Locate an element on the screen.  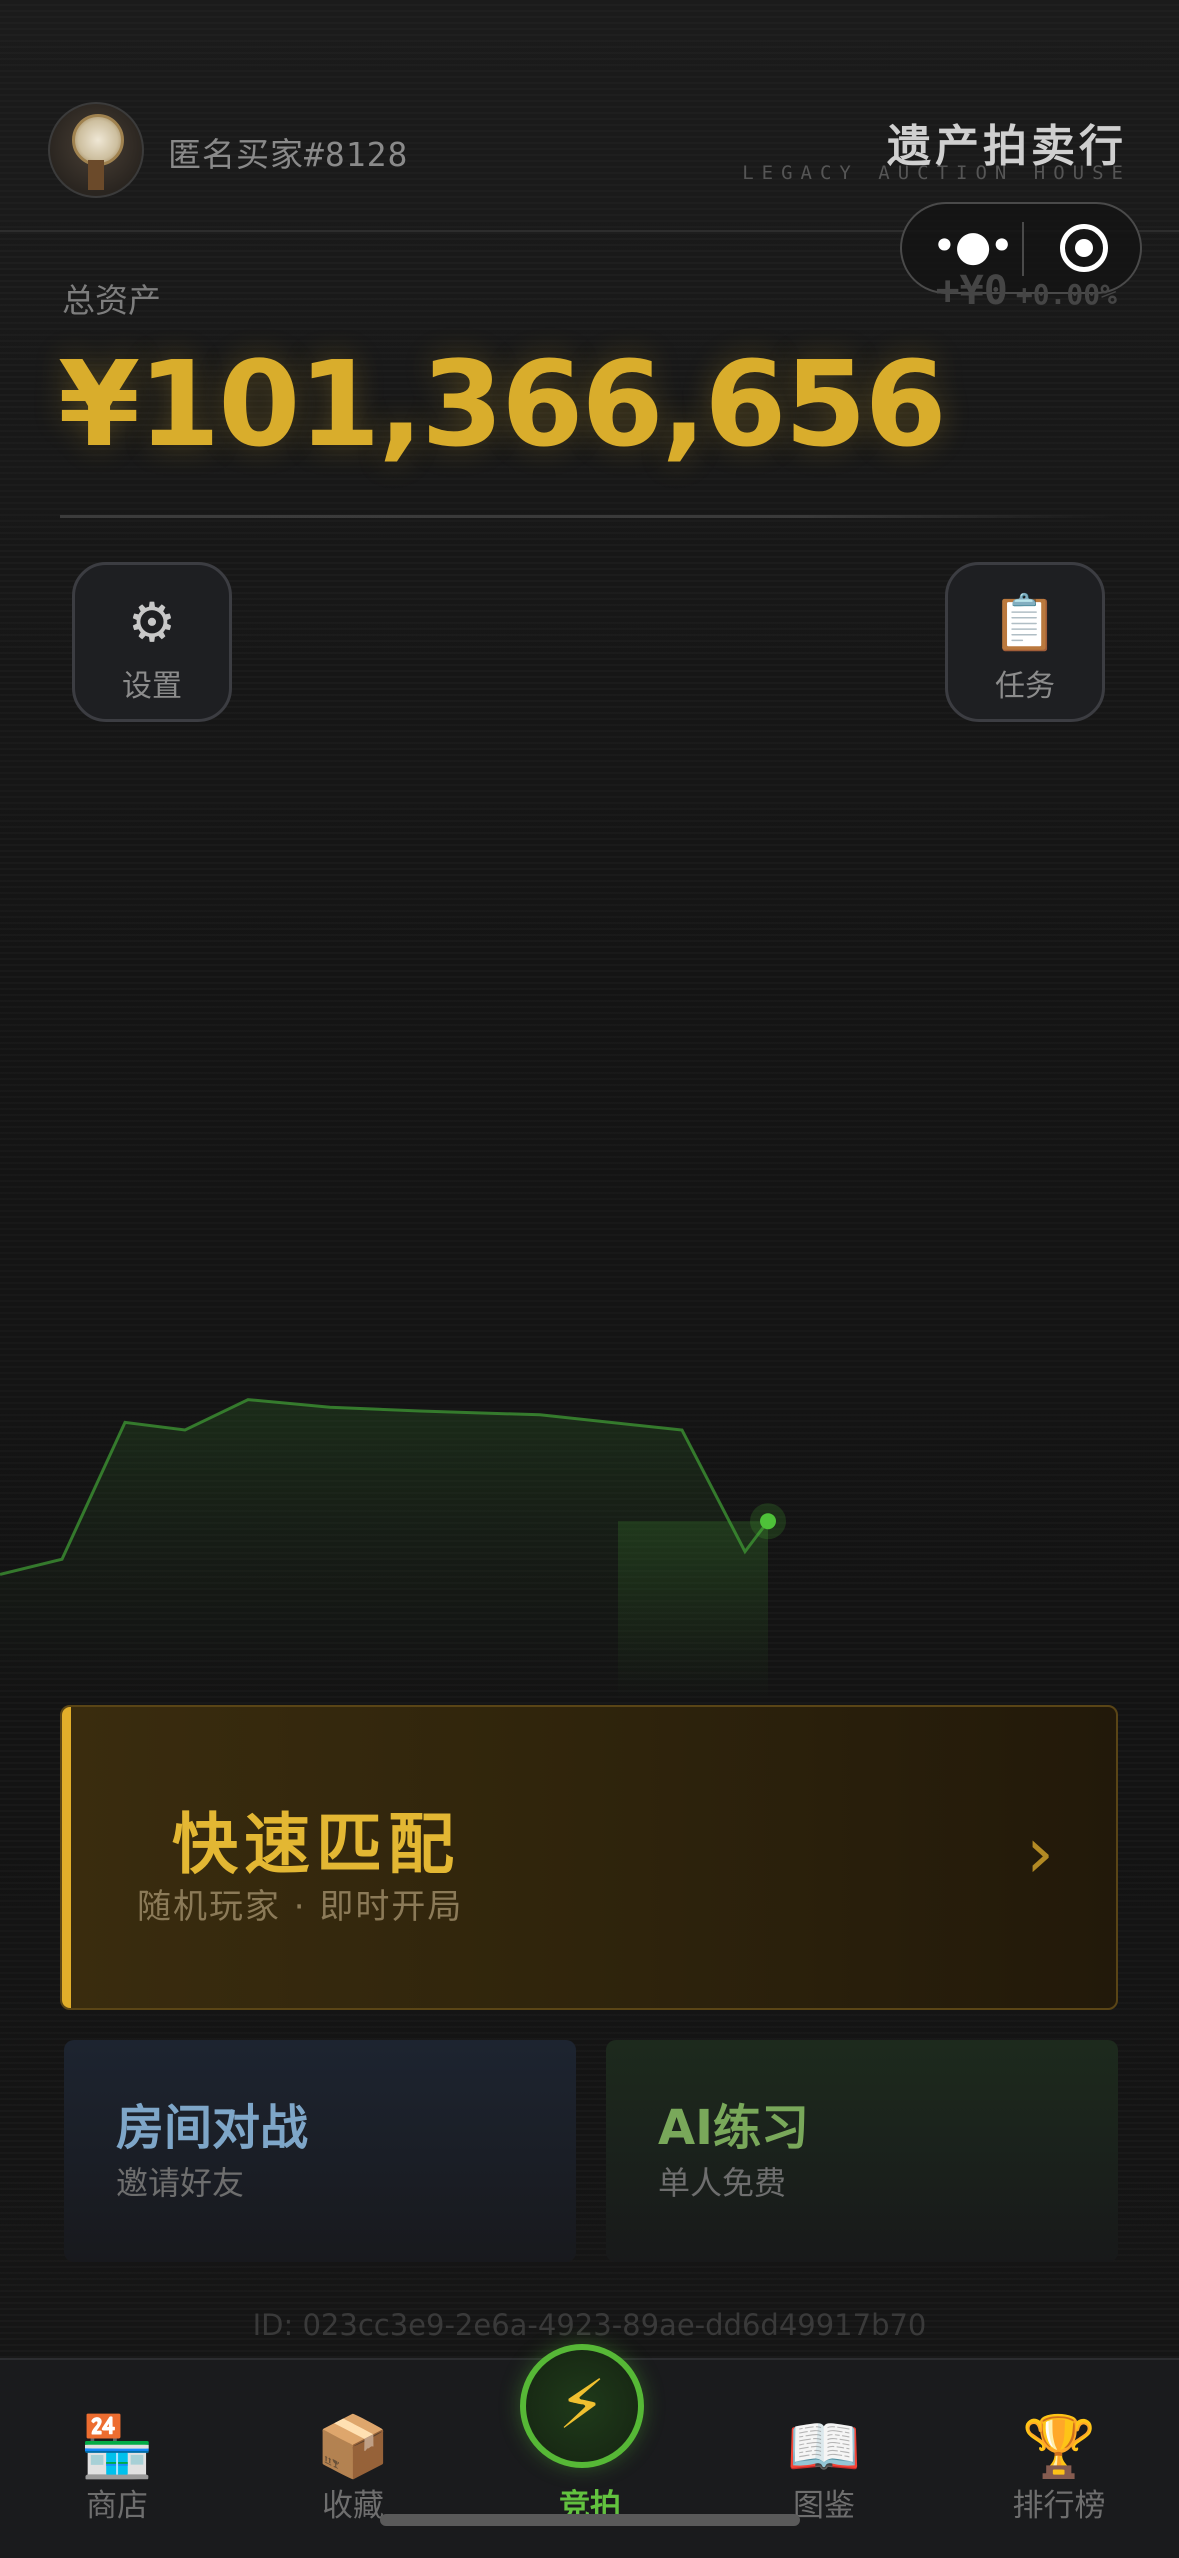
header: 匿名买家#8128 遗产拍卖行 LEGACY AUCTION HOUSE is located at coordinates (589, 116).